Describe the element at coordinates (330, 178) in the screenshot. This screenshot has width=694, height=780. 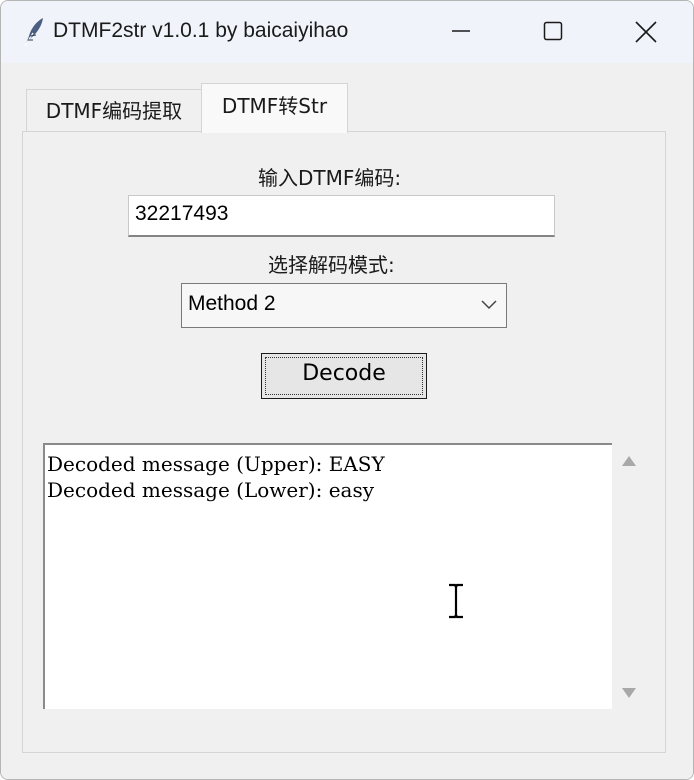
I see `dtmf-input-label: 输入DTMF编码:` at that location.